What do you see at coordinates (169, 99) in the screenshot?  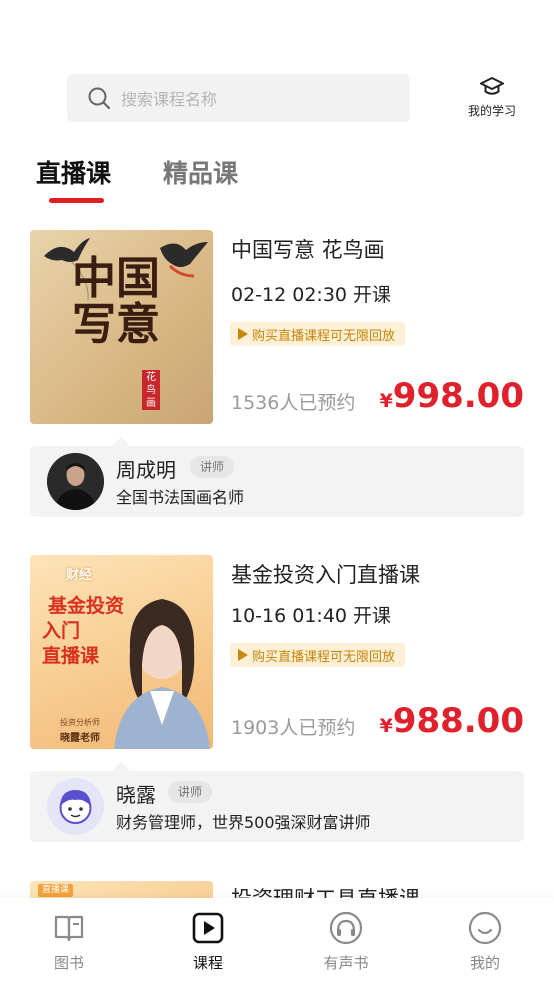 I see `search-placeholder: 搜索课程名称` at bounding box center [169, 99].